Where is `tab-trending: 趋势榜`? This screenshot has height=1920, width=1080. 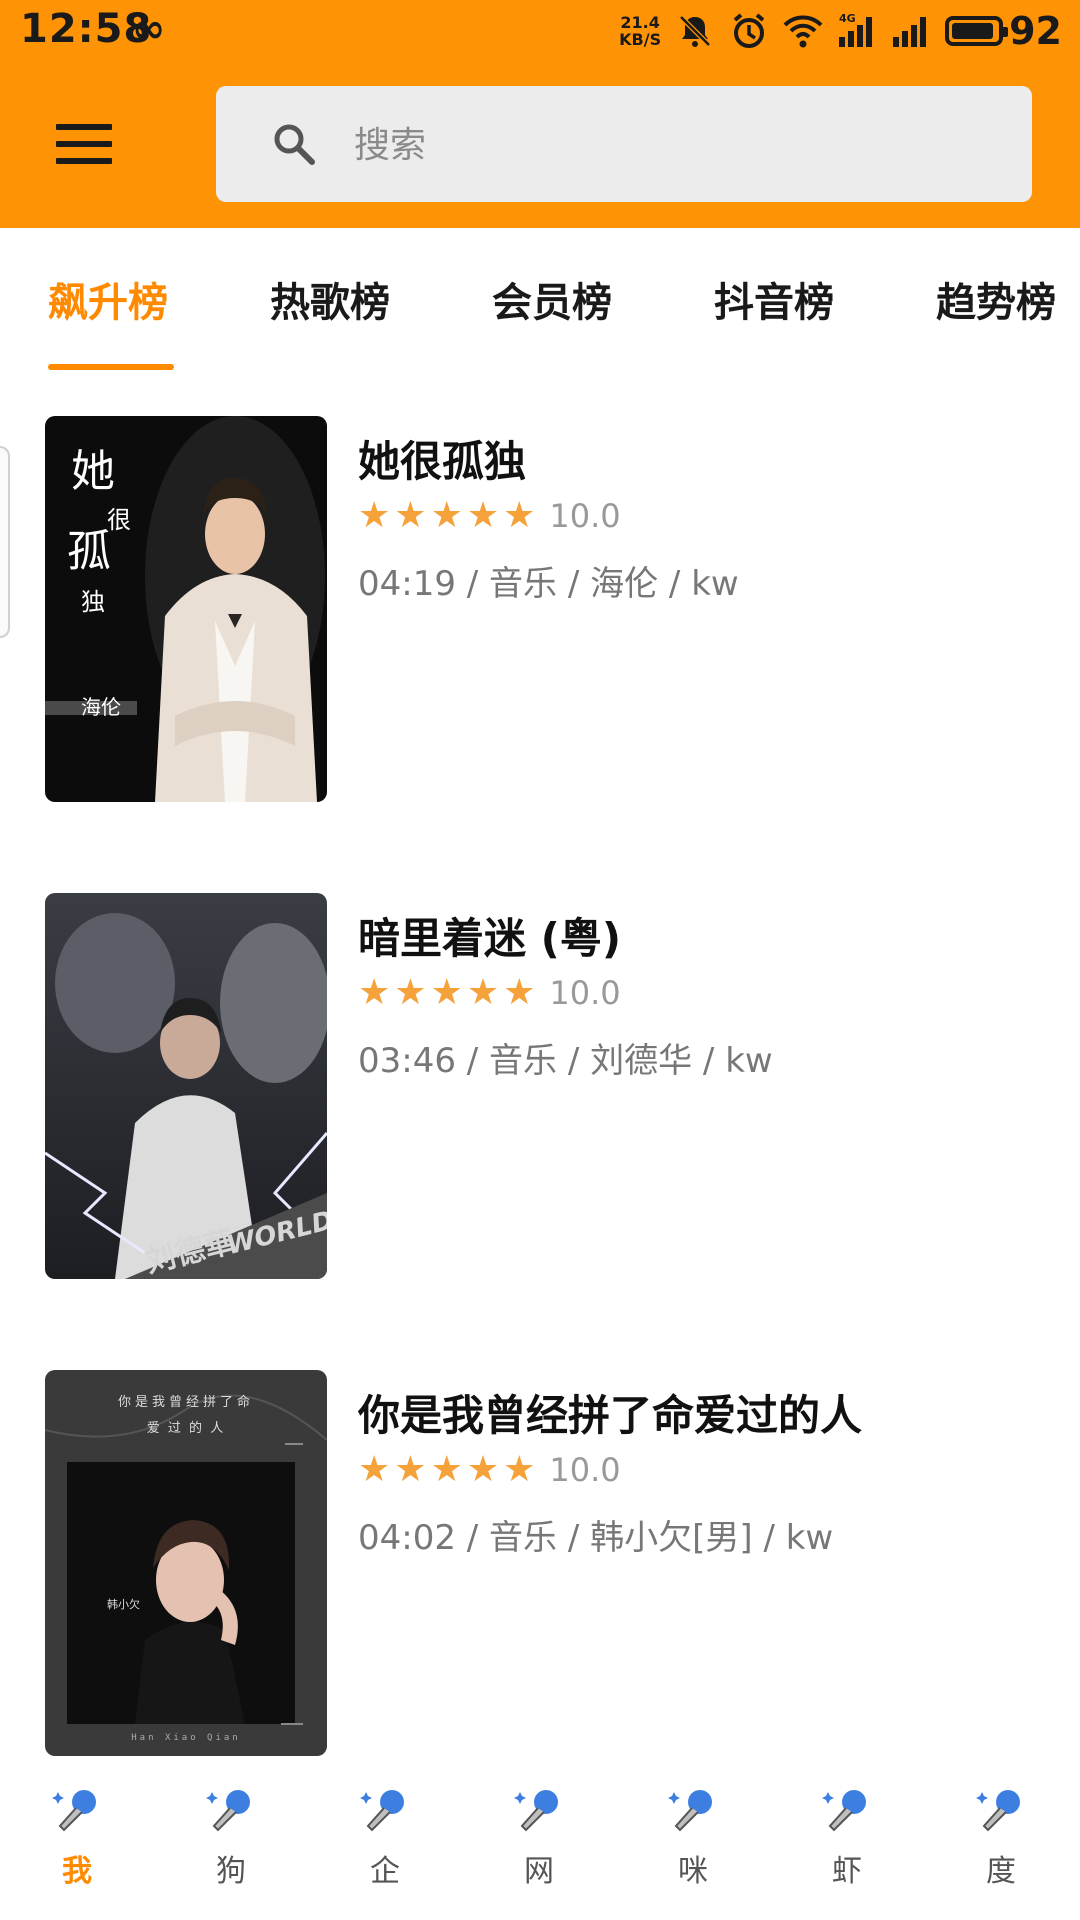 tab-trending: 趋势榜 is located at coordinates (996, 305).